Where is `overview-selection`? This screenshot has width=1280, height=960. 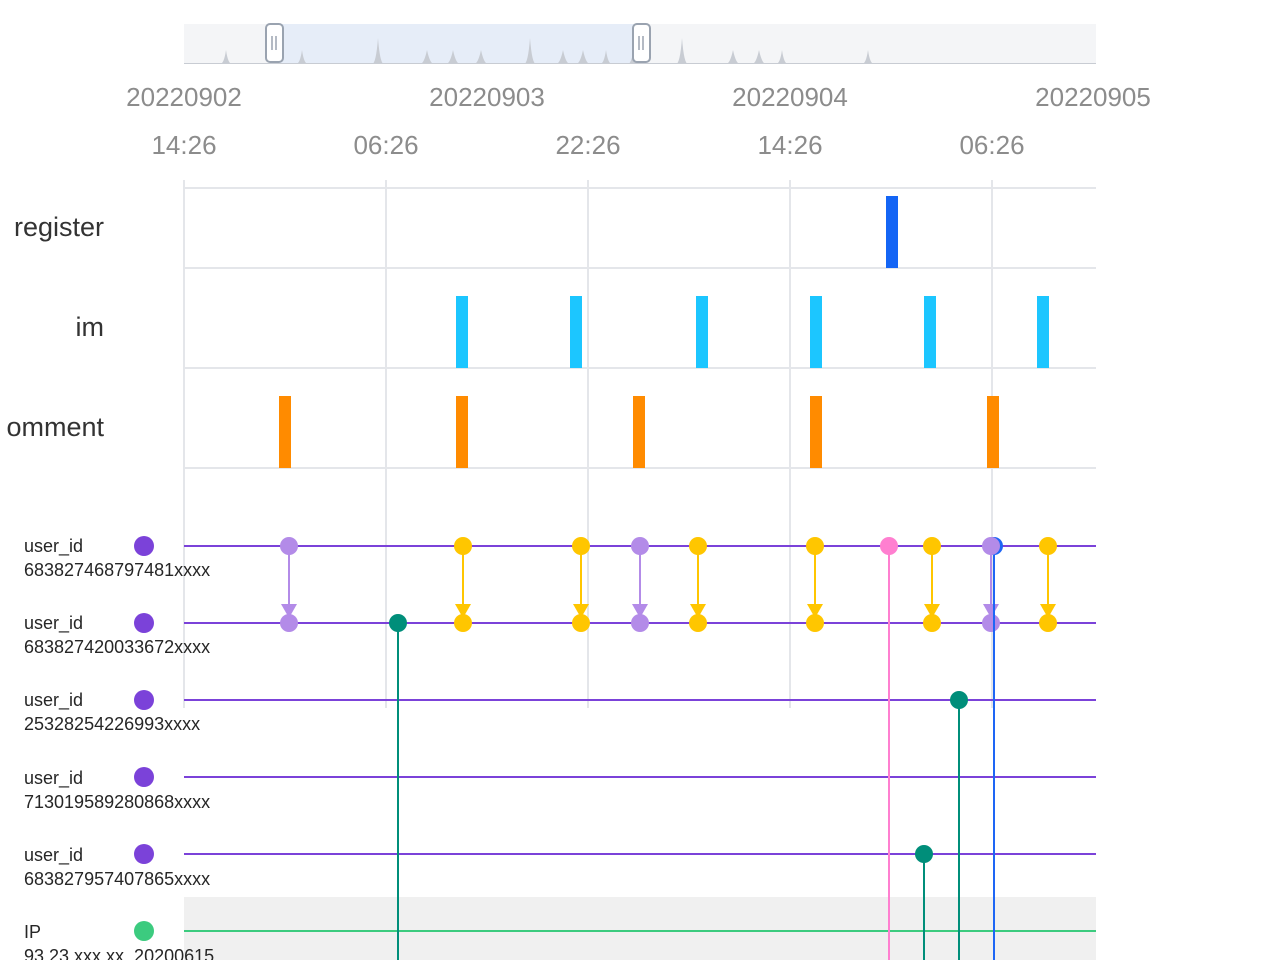
overview-selection is located at coordinates (458, 44).